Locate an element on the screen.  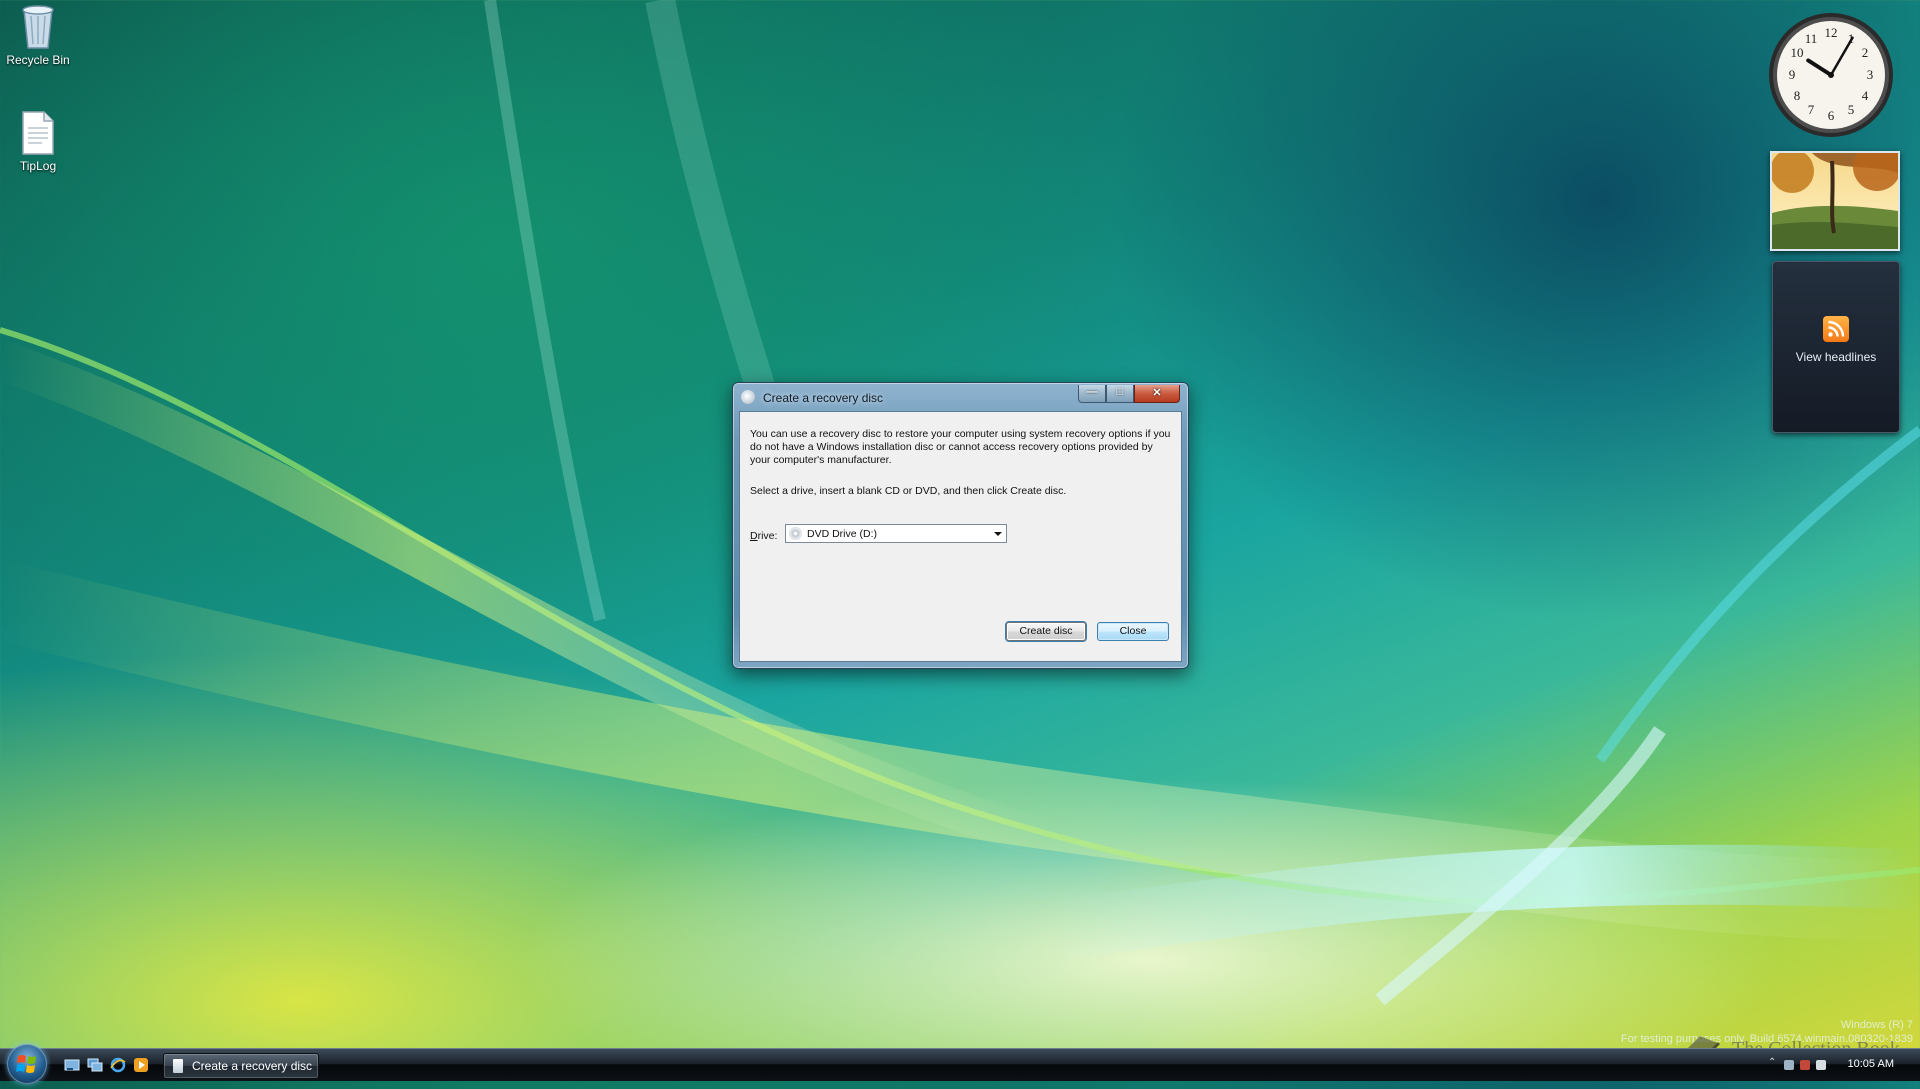
taskbar: Create a recovery disc ⌃ 10:05 AM is located at coordinates (960, 1064).